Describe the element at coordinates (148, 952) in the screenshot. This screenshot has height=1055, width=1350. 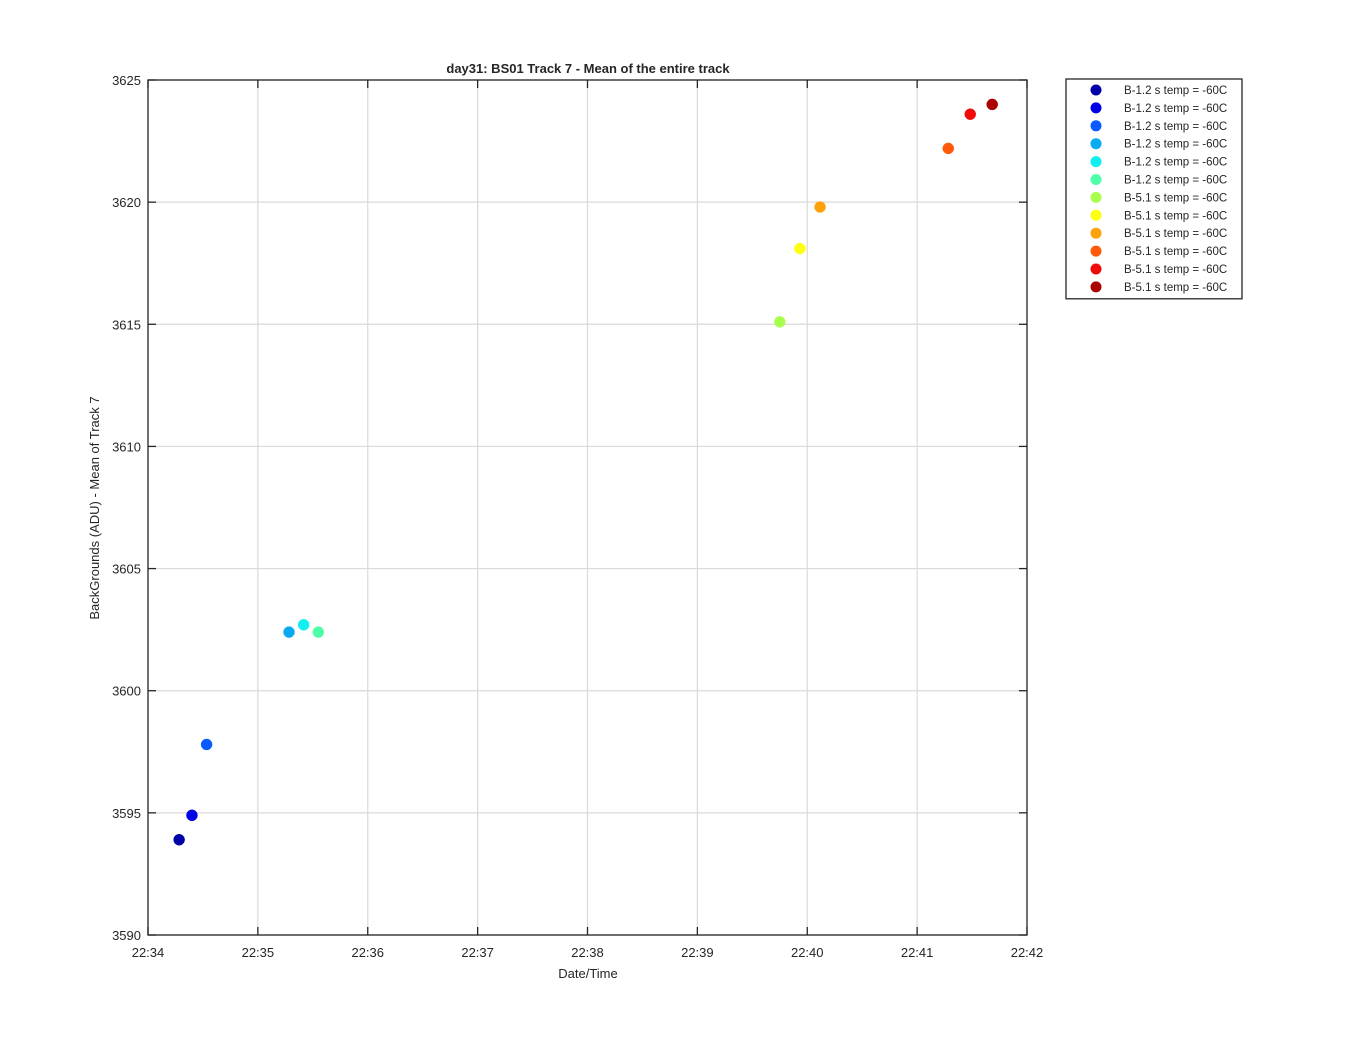
I see `x-tick-label: 22:34` at that location.